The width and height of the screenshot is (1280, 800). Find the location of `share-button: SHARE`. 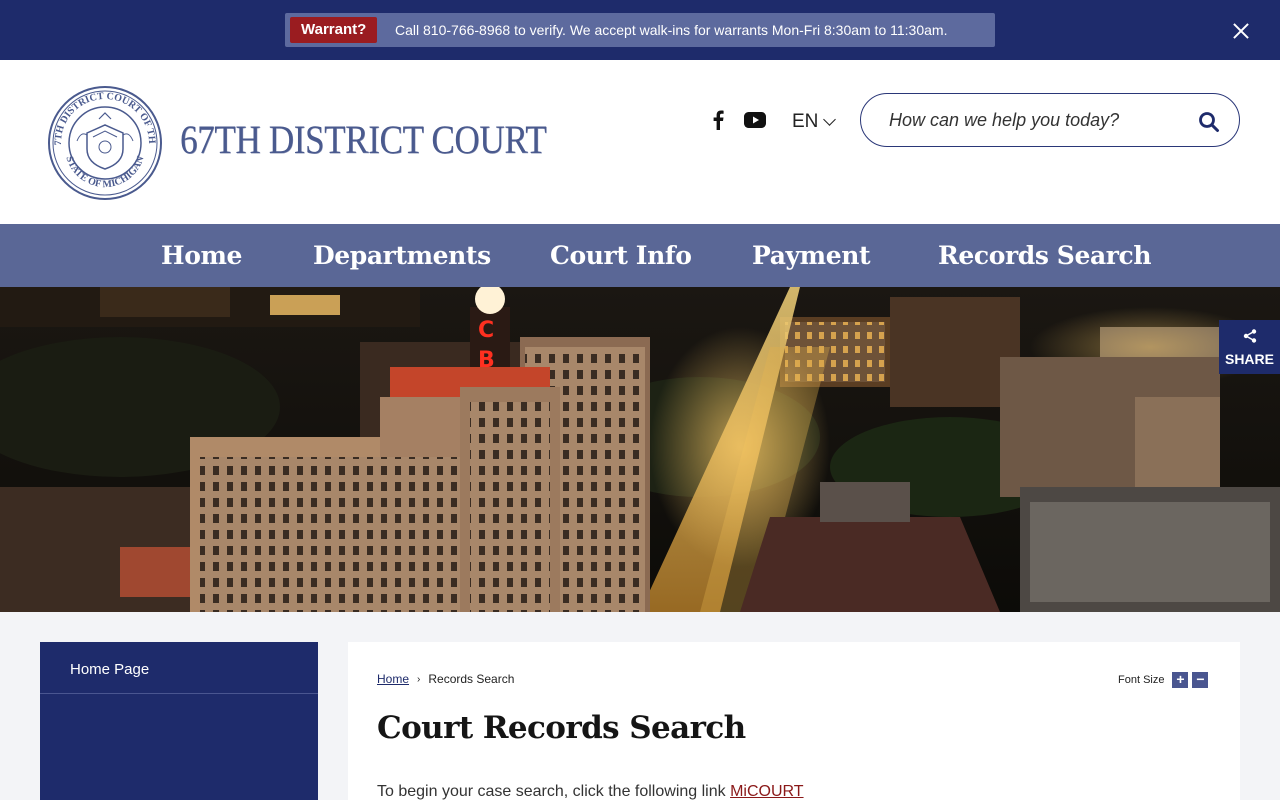

share-button: SHARE is located at coordinates (1249, 347).